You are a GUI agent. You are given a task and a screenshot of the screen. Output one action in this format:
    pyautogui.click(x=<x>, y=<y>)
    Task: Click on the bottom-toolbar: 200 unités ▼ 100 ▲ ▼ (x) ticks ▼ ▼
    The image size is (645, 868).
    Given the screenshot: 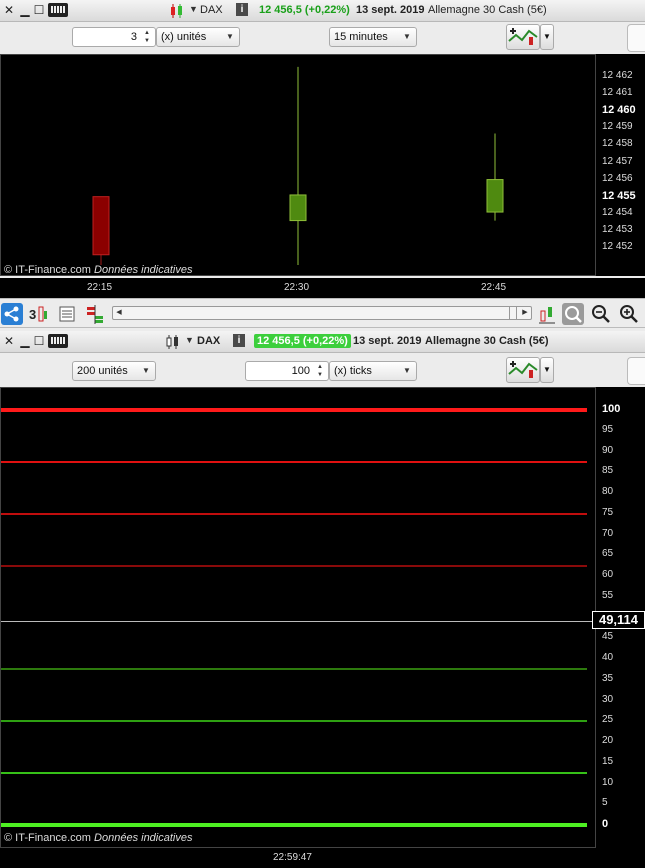 What is the action you would take?
    pyautogui.click(x=322, y=371)
    